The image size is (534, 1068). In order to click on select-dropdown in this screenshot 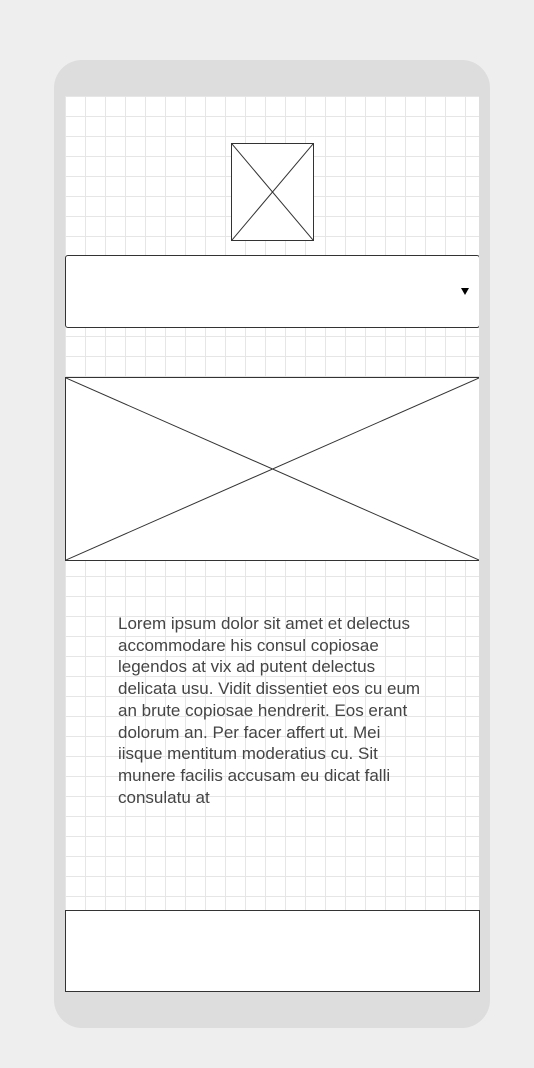, I will do `click(272, 291)`.